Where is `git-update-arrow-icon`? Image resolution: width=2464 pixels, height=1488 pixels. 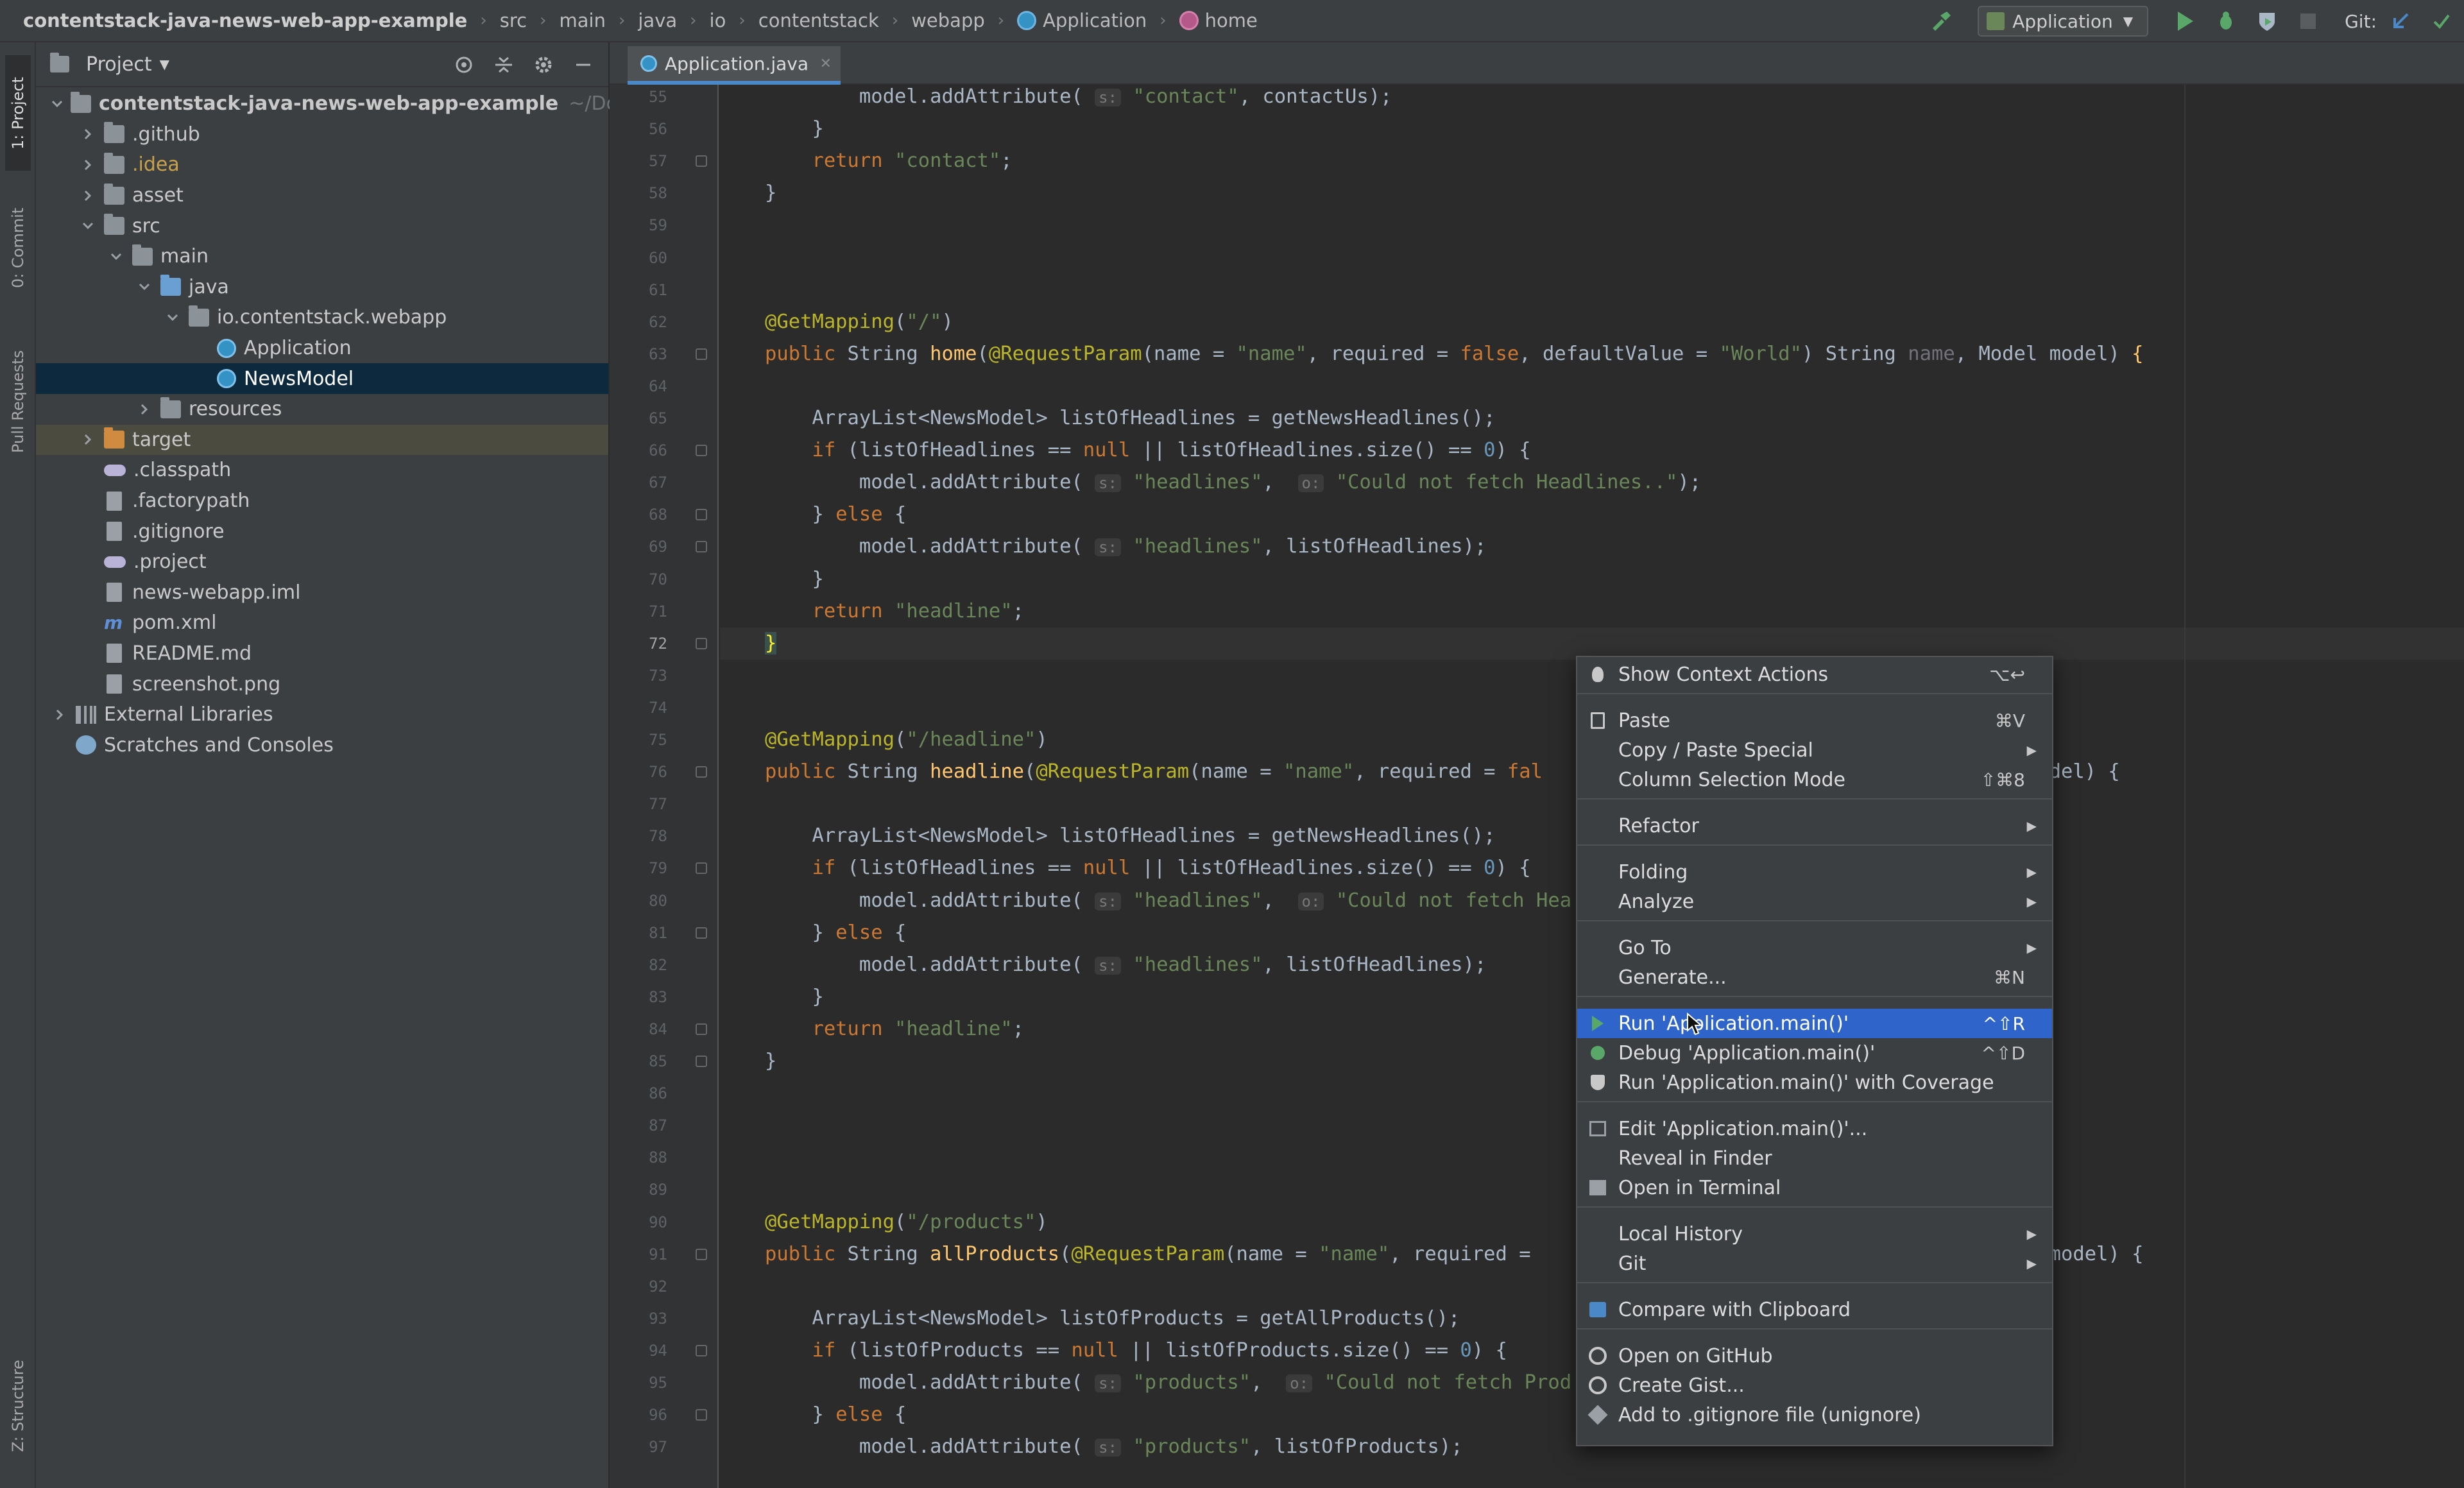 git-update-arrow-icon is located at coordinates (2401, 21).